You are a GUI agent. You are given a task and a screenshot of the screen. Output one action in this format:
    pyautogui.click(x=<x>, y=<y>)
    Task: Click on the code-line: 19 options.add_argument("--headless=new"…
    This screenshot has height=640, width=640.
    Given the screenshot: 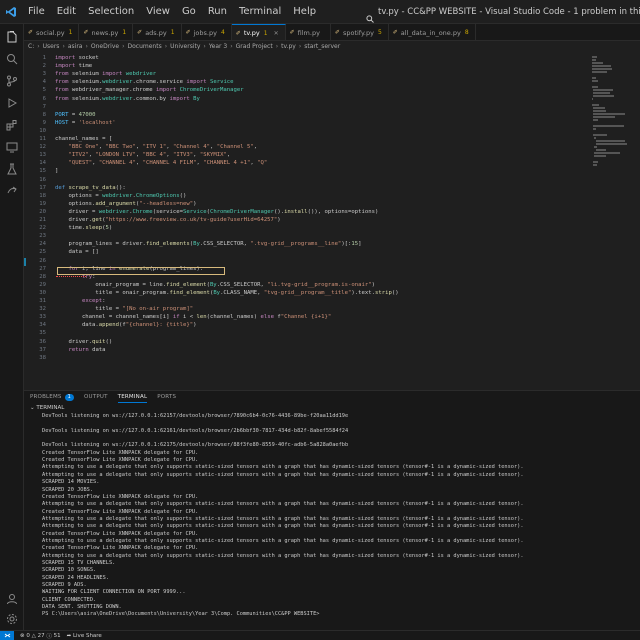 What is the action you would take?
    pyautogui.click(x=332, y=204)
    